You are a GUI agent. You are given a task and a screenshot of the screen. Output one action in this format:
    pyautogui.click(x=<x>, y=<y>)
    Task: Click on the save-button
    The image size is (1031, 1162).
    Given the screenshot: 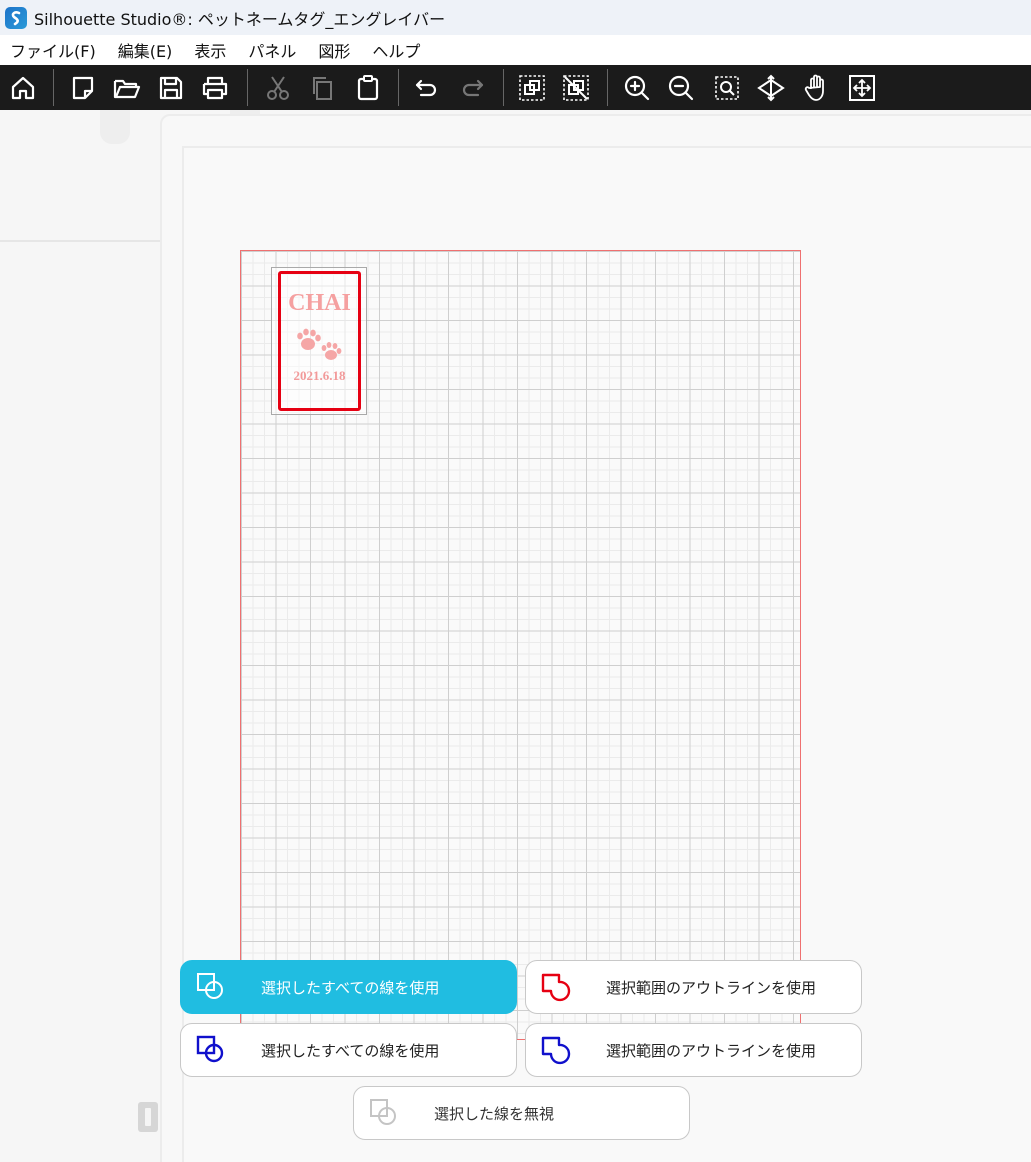 What is the action you would take?
    pyautogui.click(x=171, y=88)
    